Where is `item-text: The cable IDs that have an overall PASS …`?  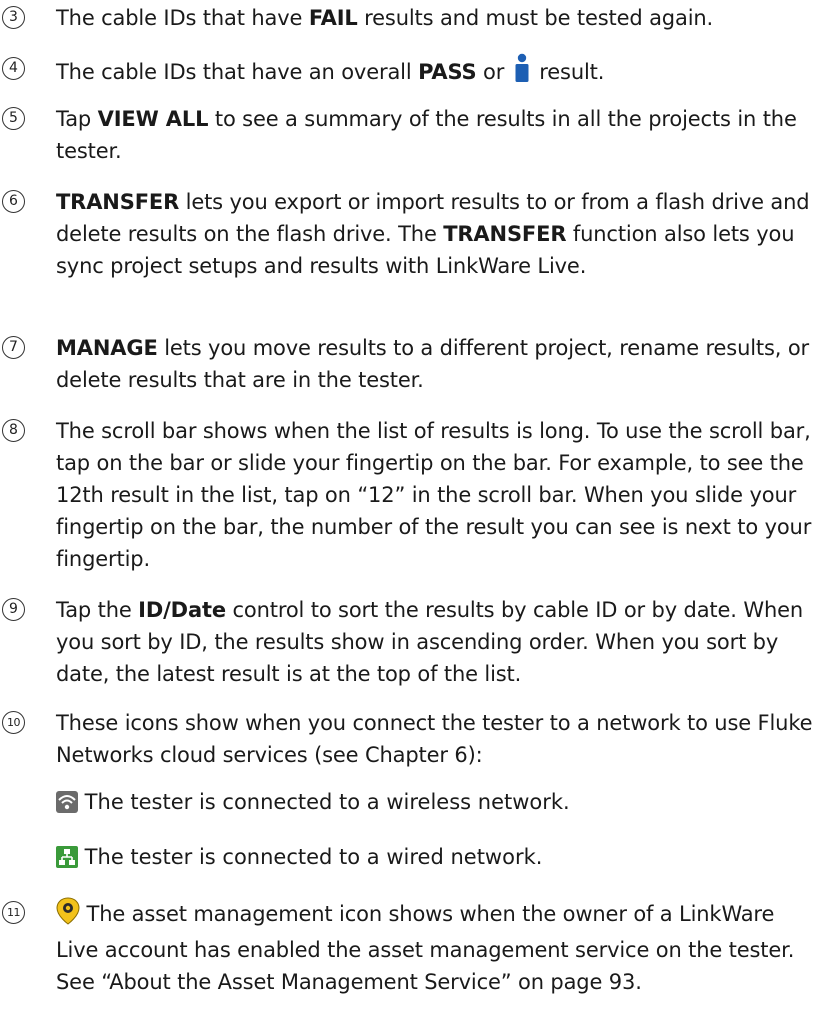
item-text: The cable IDs that have an overall PASS … is located at coordinates (439, 72).